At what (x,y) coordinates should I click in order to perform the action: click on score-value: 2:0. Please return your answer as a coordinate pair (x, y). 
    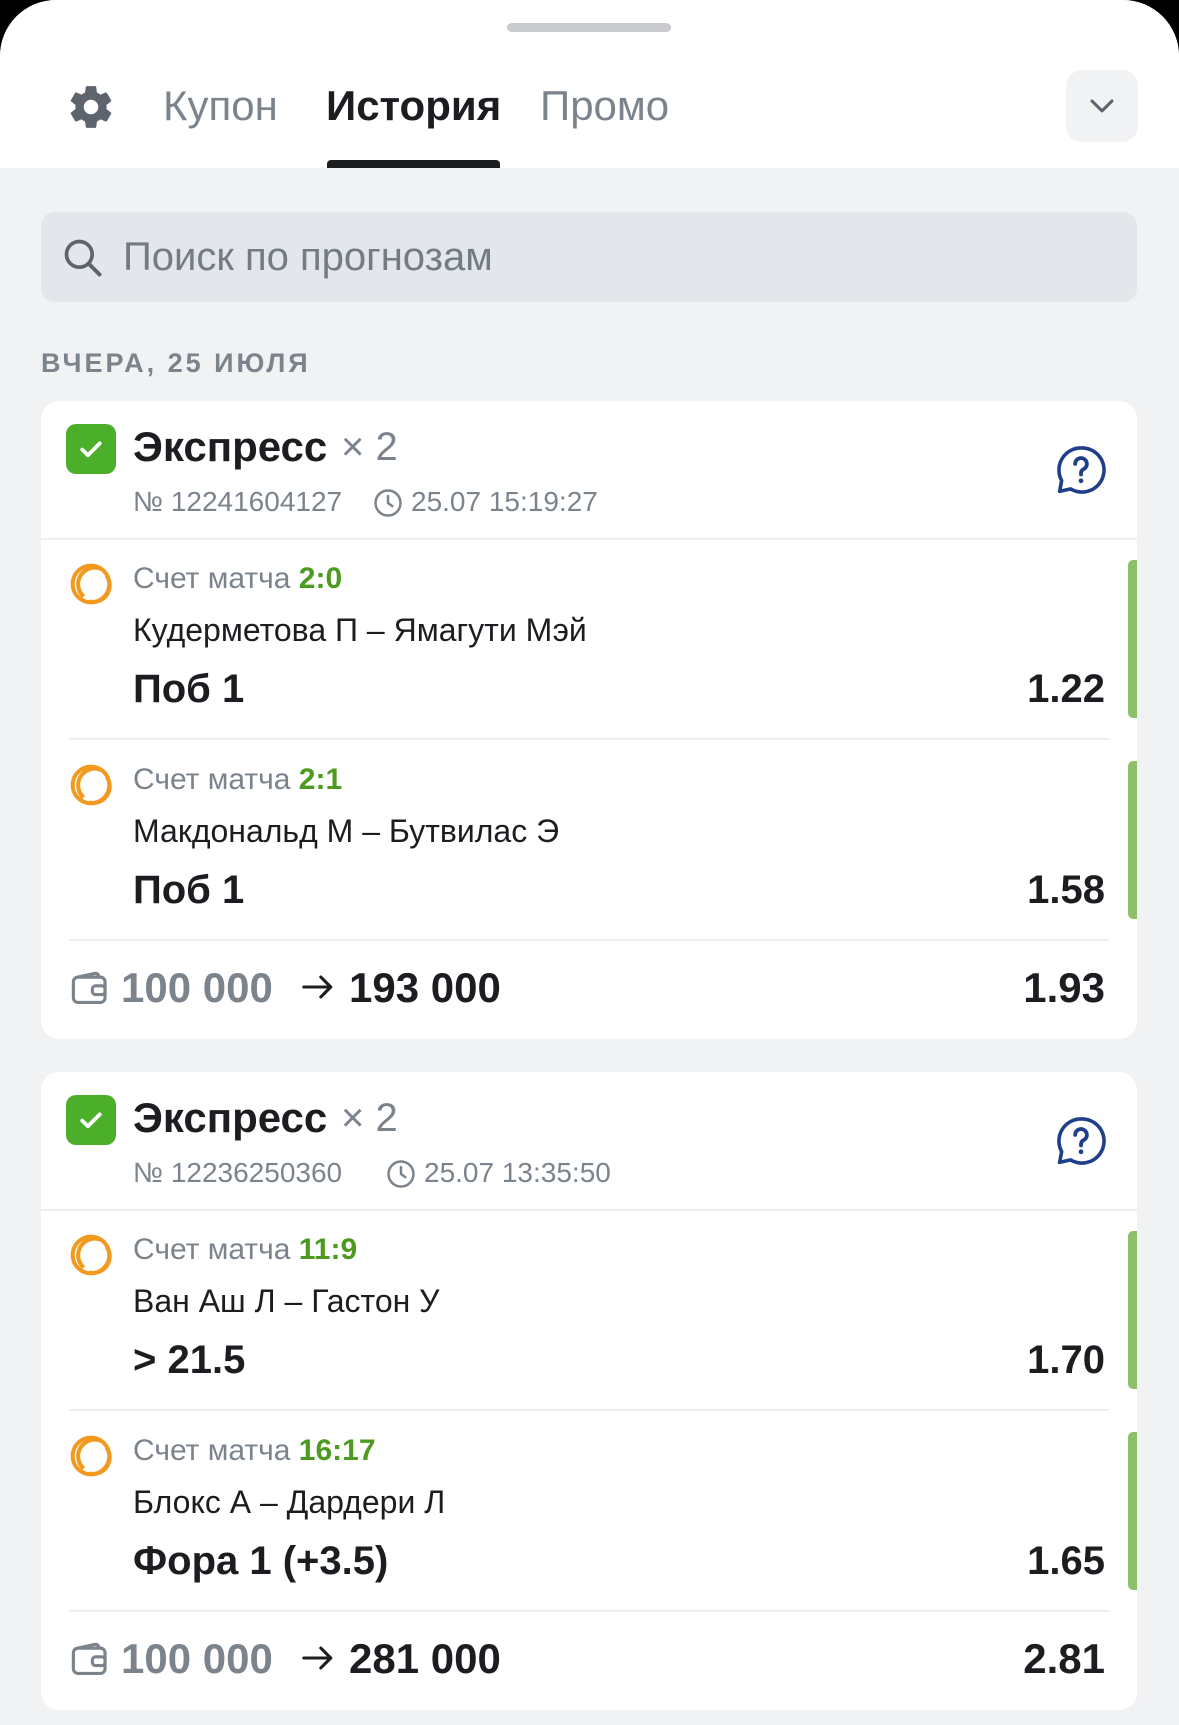
    Looking at the image, I should click on (320, 578).